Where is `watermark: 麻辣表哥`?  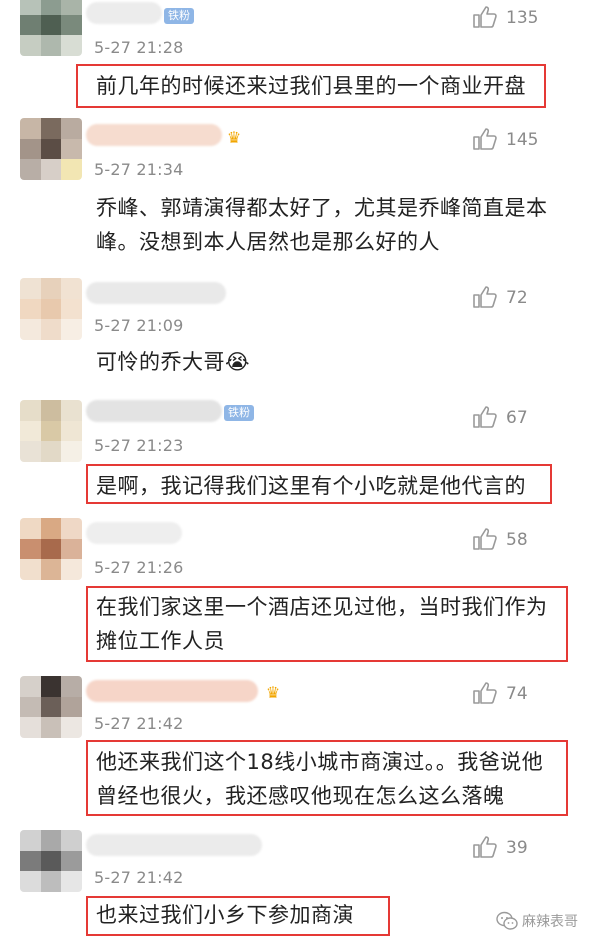 watermark: 麻辣表哥 is located at coordinates (537, 921).